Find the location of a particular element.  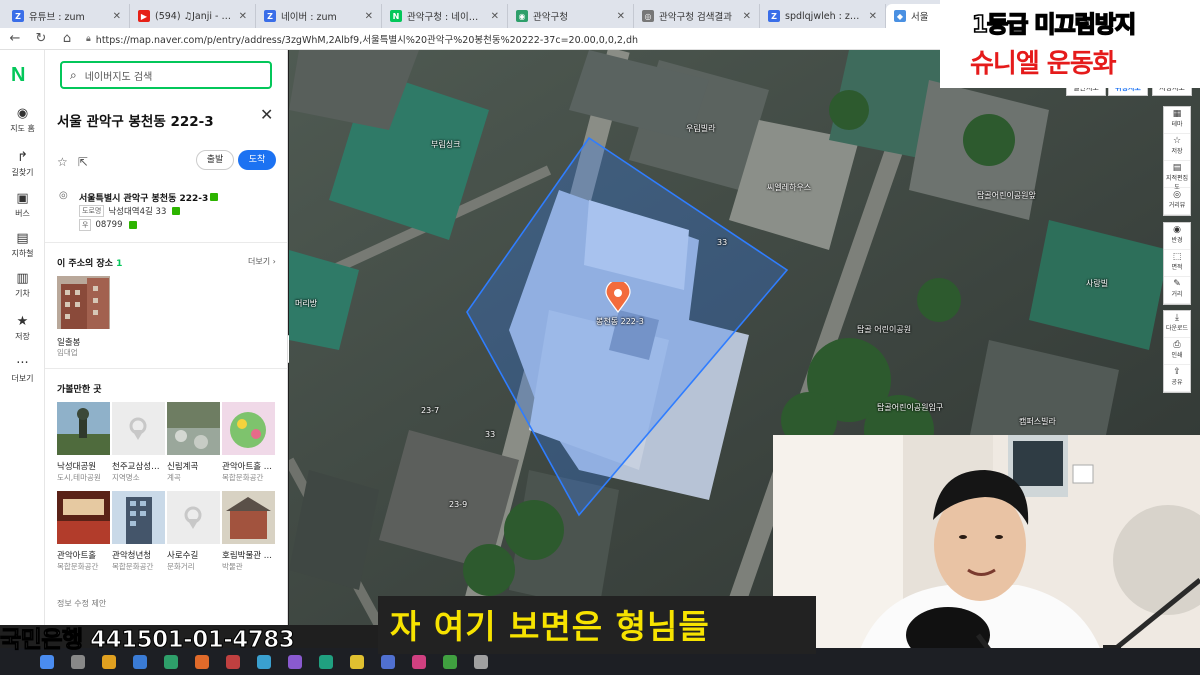

map-tool-button: ⬚ 면적 is located at coordinates (1177, 263).